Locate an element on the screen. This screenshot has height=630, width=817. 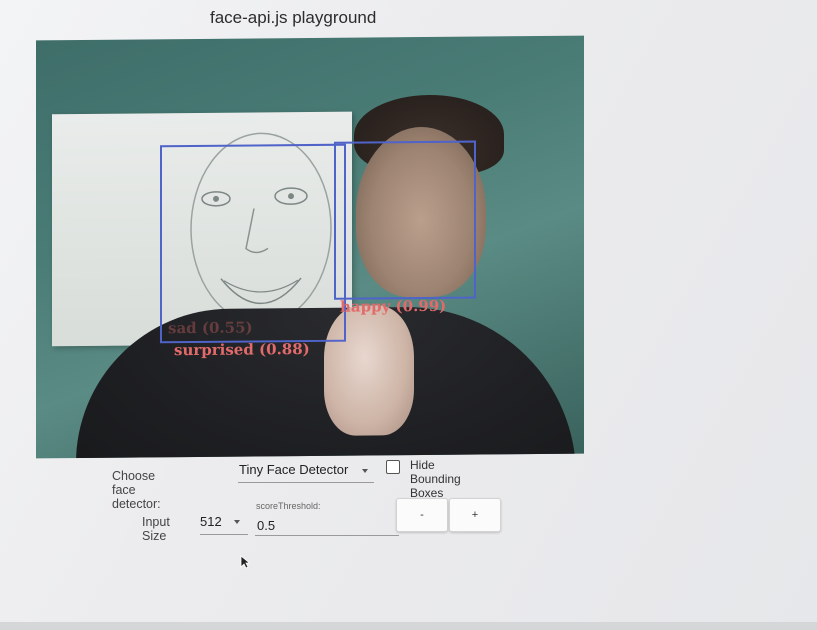
score-threshold-input is located at coordinates (327, 525).